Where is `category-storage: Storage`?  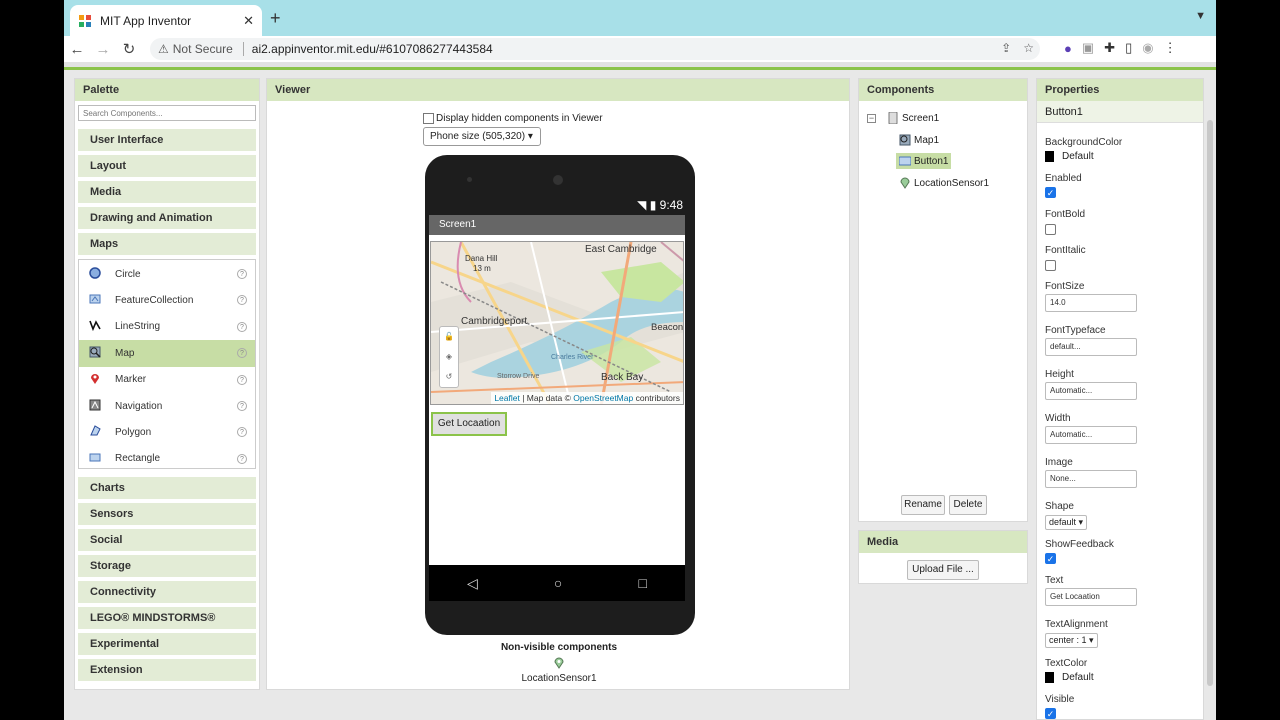 category-storage: Storage is located at coordinates (167, 566).